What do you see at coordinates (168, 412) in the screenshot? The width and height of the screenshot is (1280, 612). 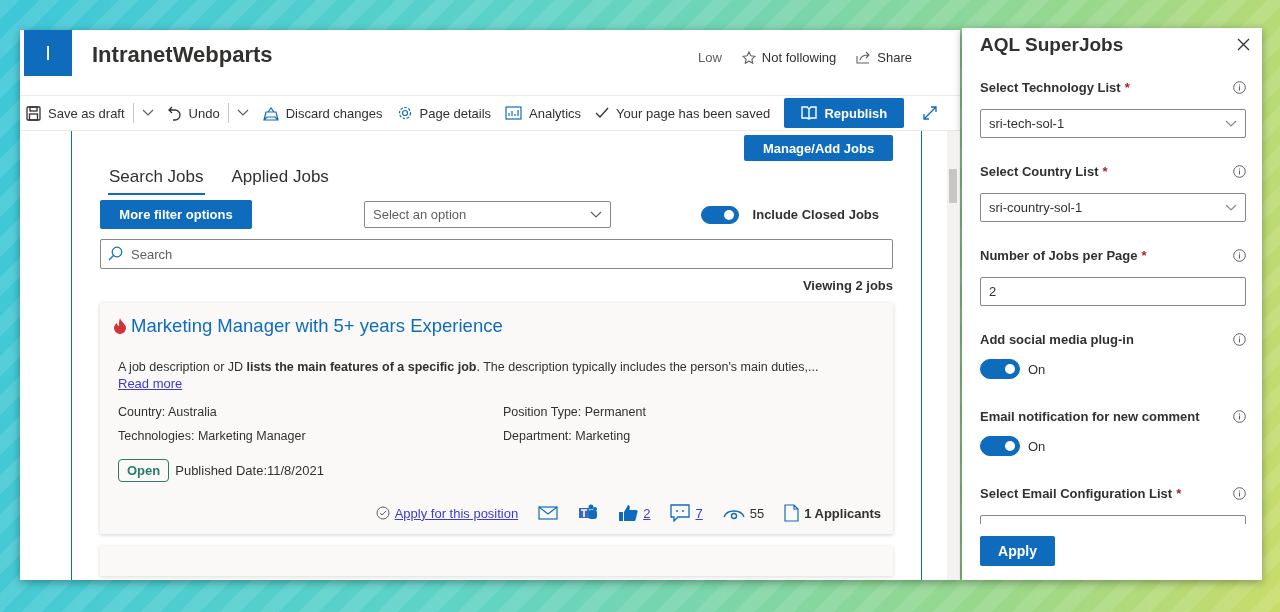 I see `job-detail: Country: Australia` at bounding box center [168, 412].